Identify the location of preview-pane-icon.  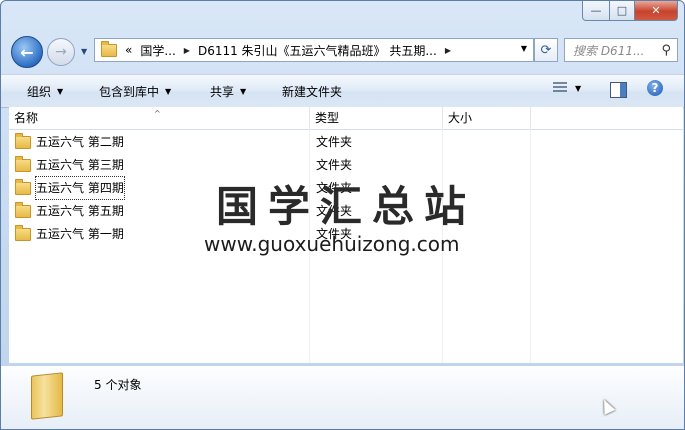
(618, 90).